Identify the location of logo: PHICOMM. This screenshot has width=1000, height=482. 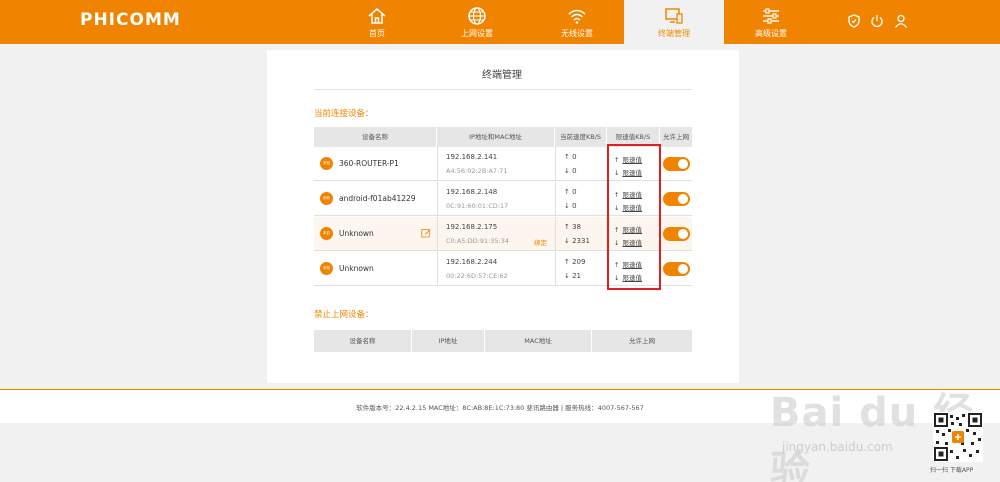
(130, 20).